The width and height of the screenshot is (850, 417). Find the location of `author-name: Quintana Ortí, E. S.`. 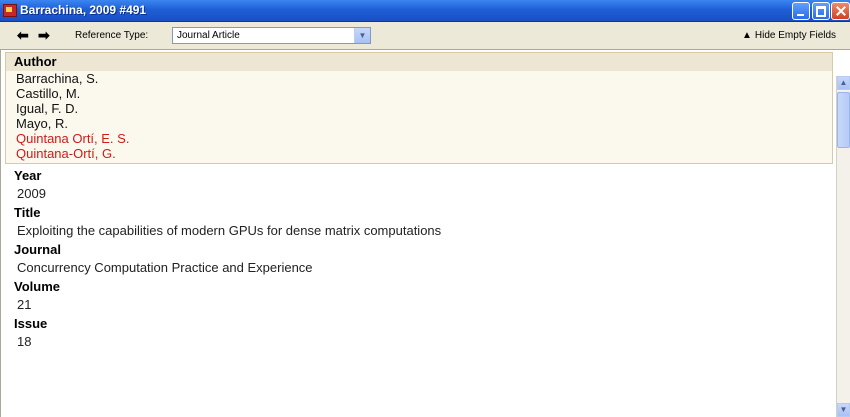

author-name: Quintana Ortí, E. S. is located at coordinates (419, 138).